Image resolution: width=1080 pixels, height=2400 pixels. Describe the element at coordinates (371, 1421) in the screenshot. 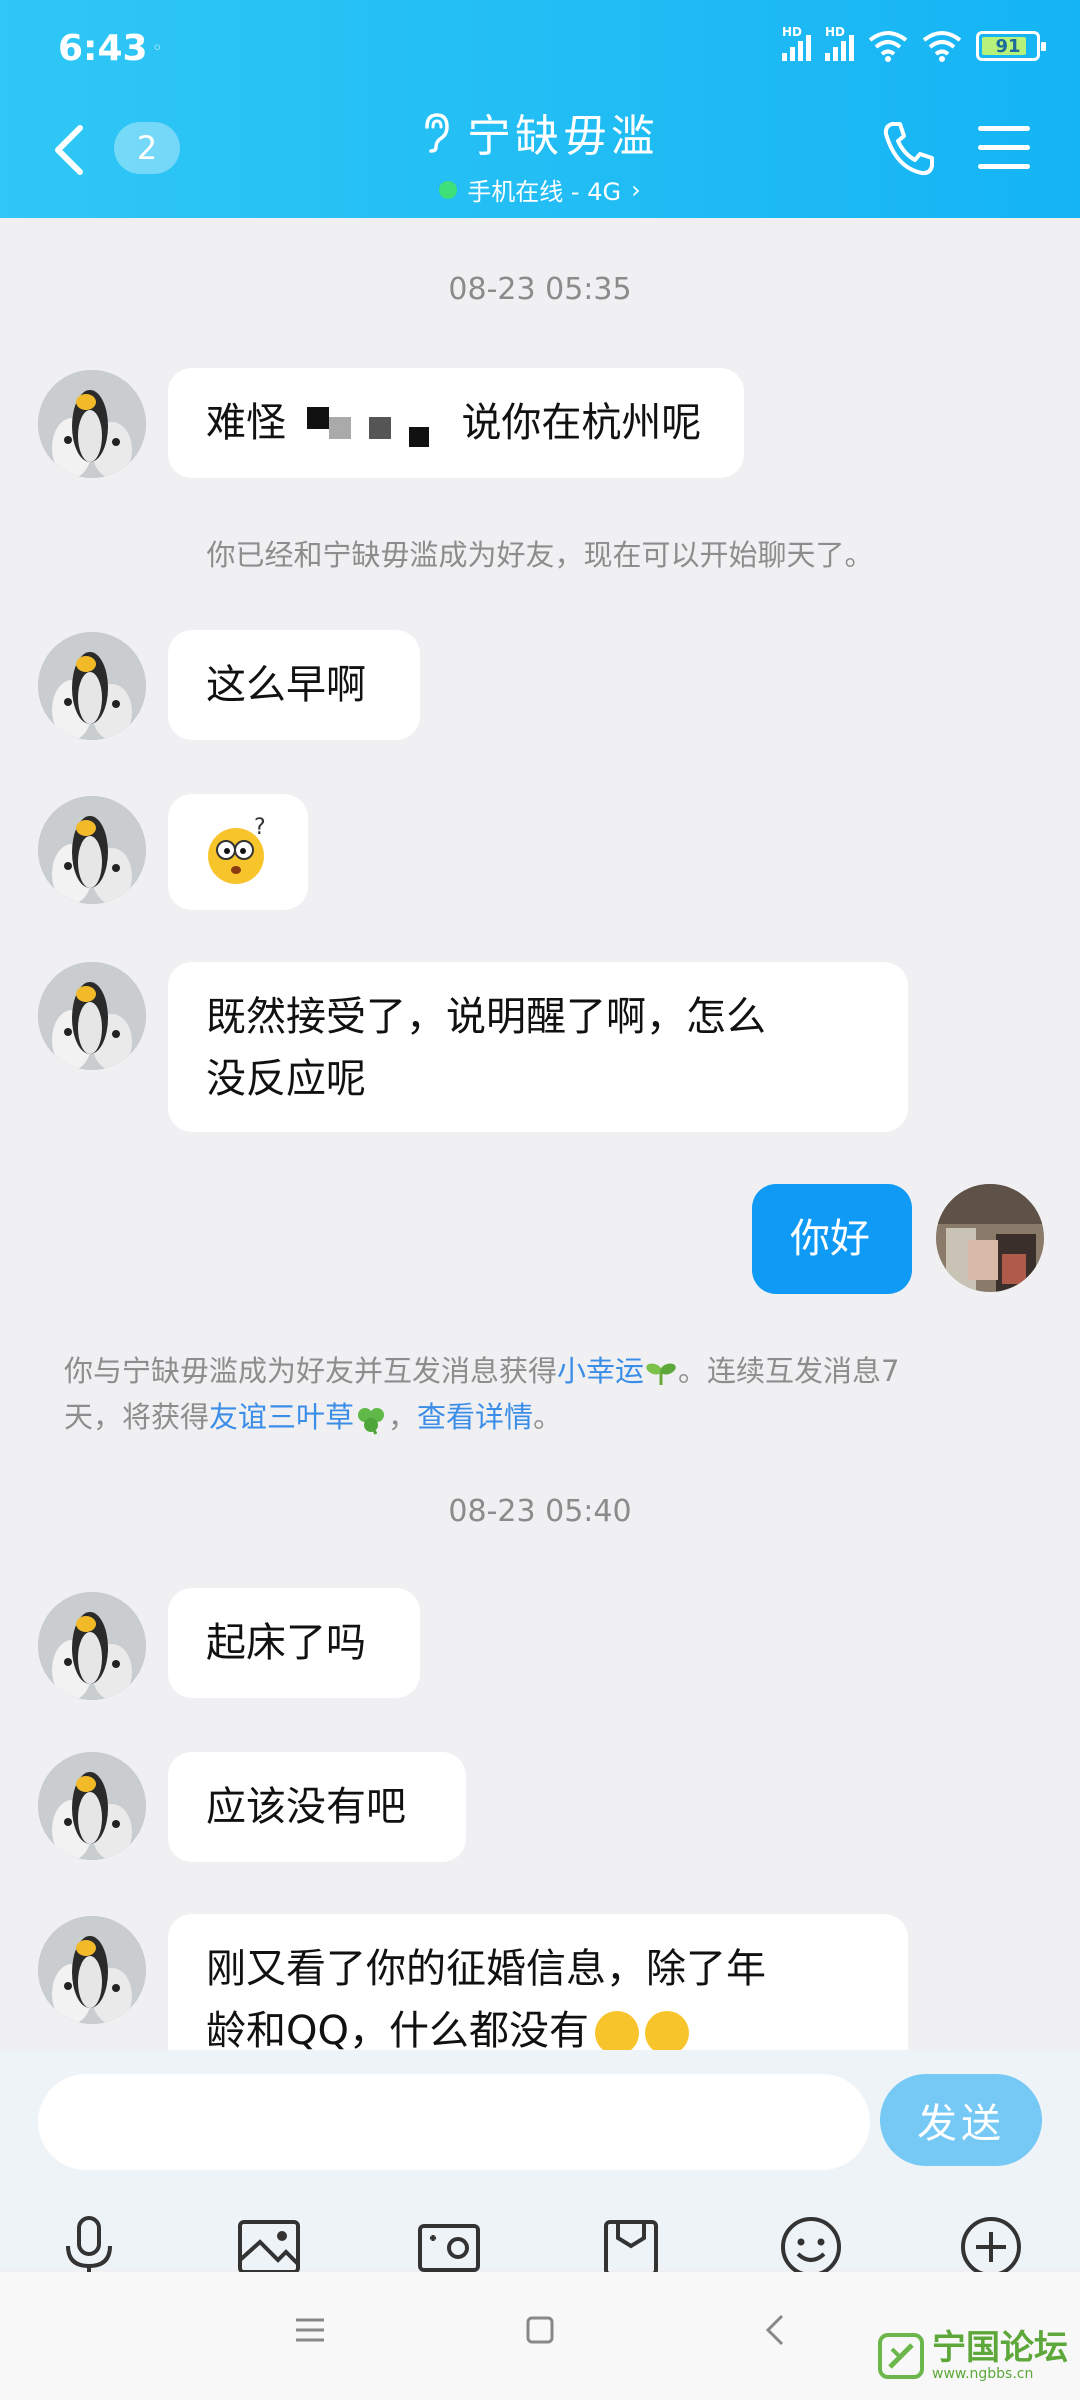

I see `clover-icon` at that location.